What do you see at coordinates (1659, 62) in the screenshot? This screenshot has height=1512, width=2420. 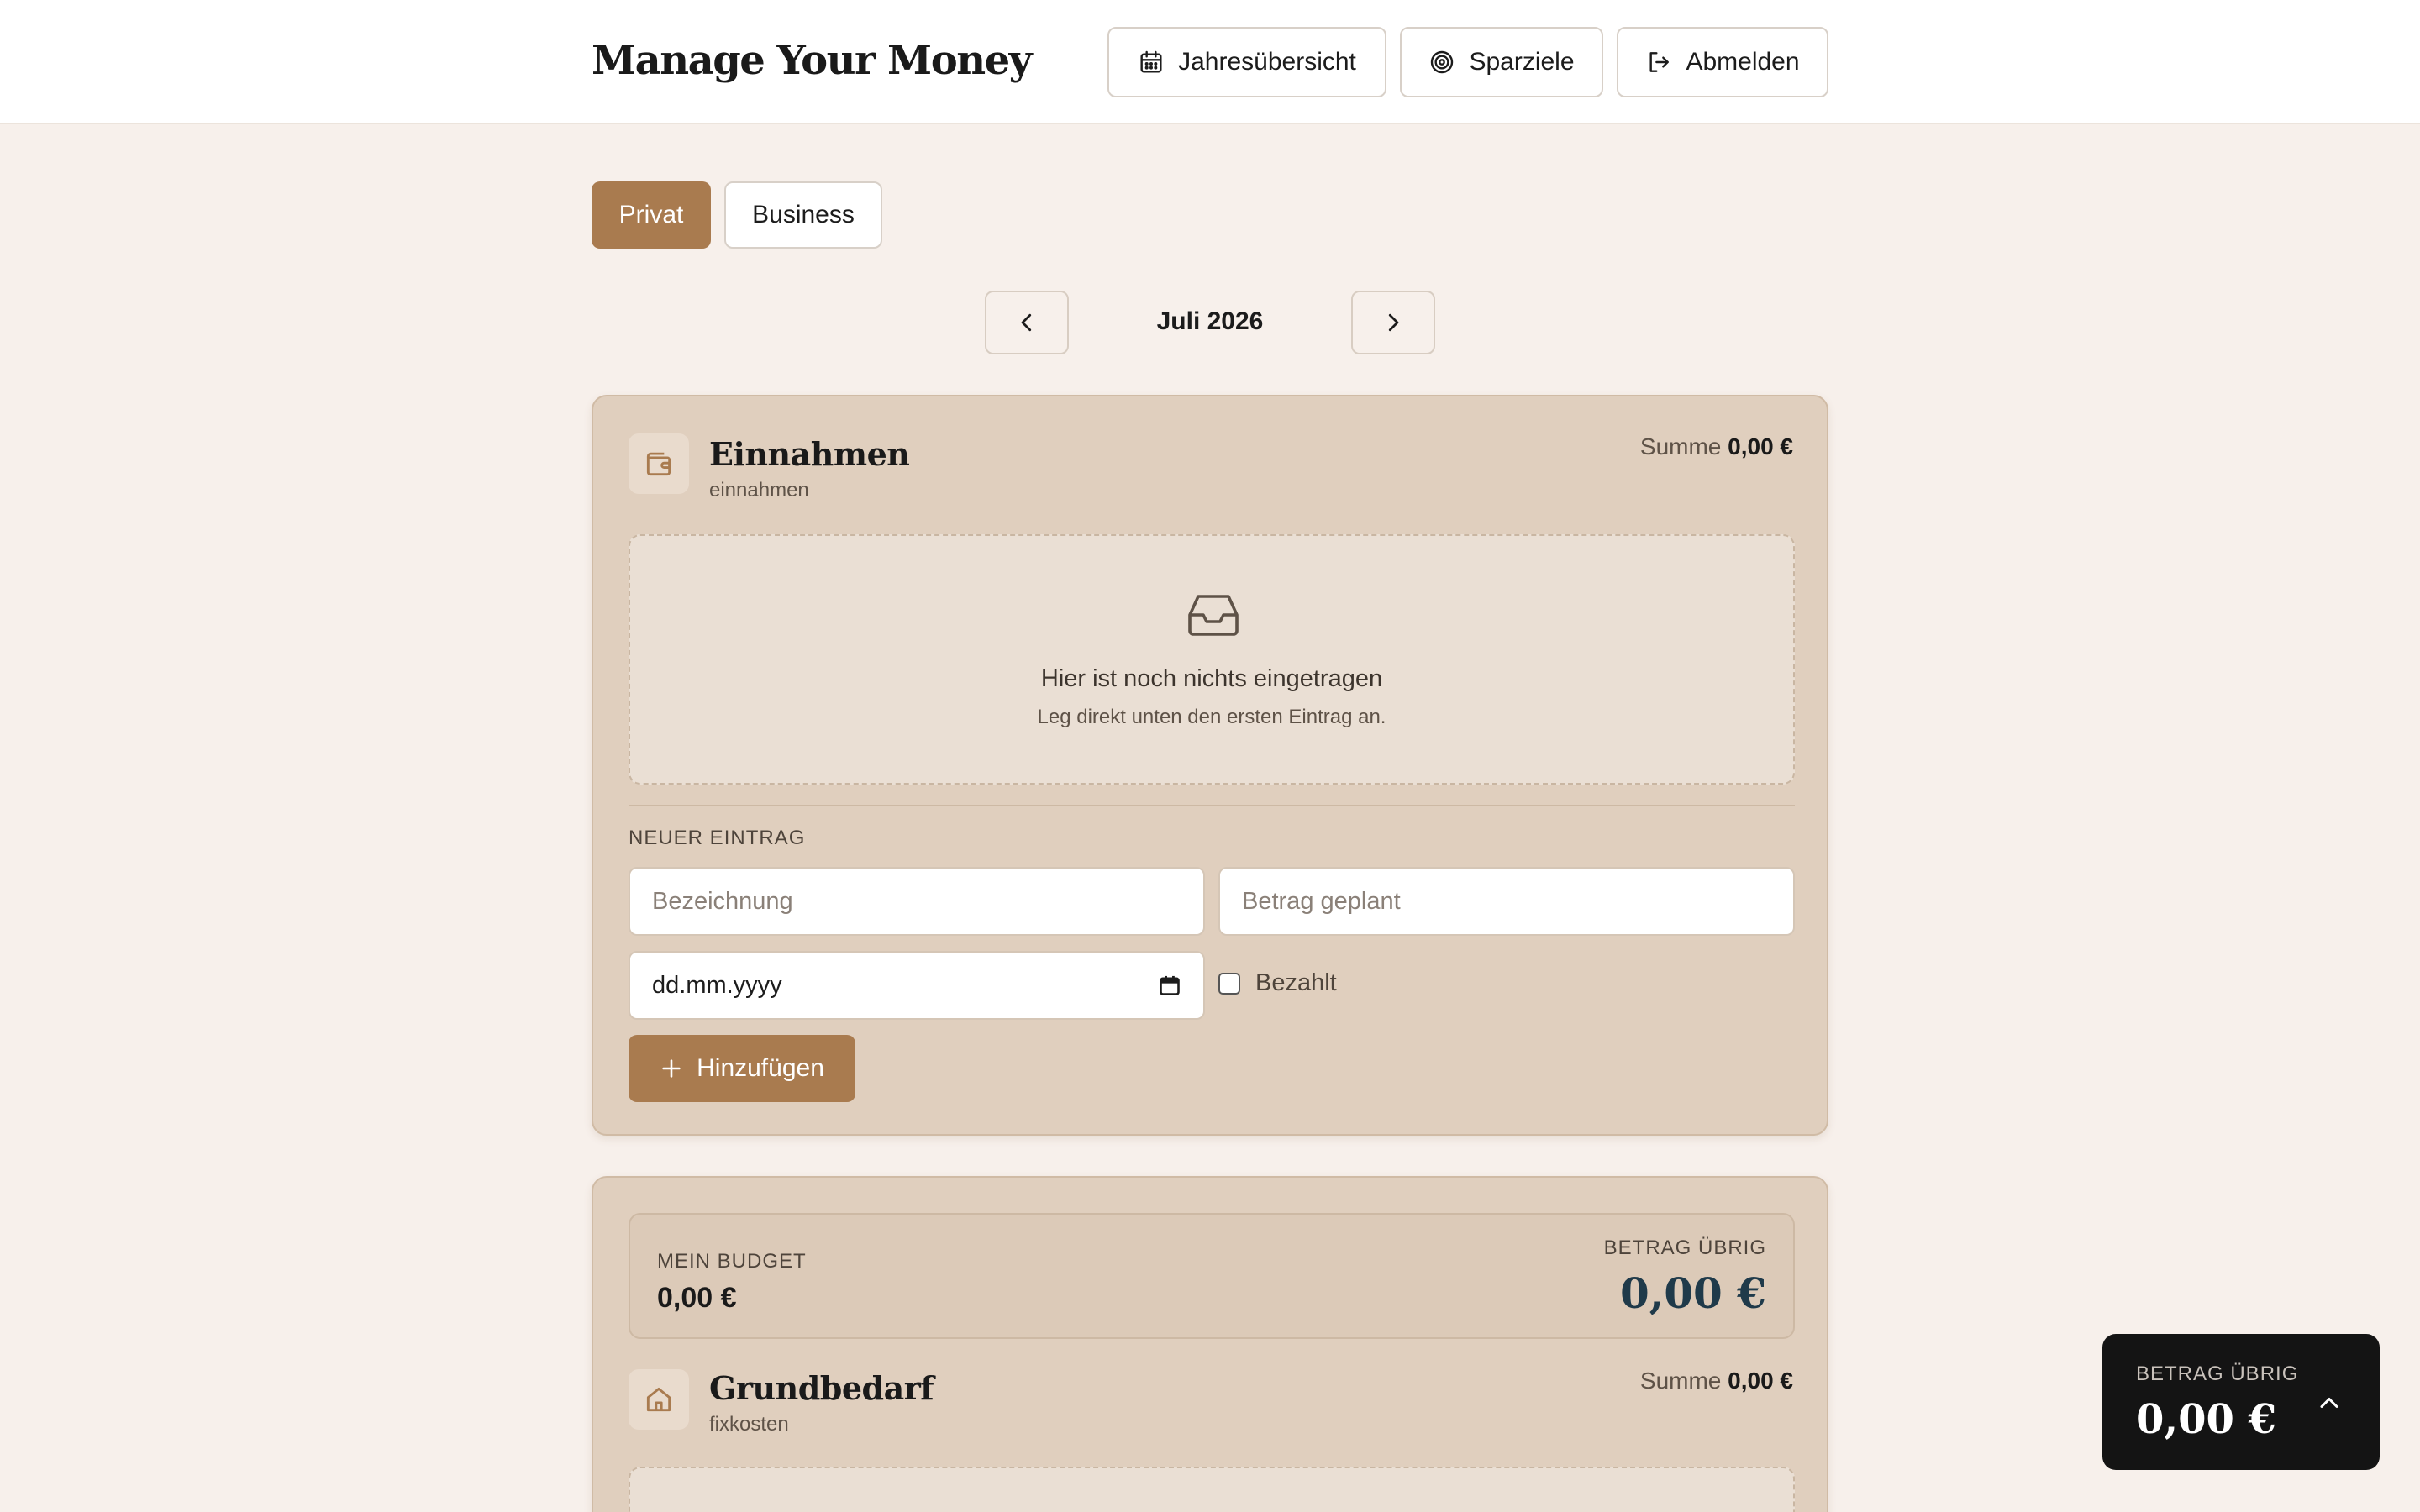 I see `logout-icon` at bounding box center [1659, 62].